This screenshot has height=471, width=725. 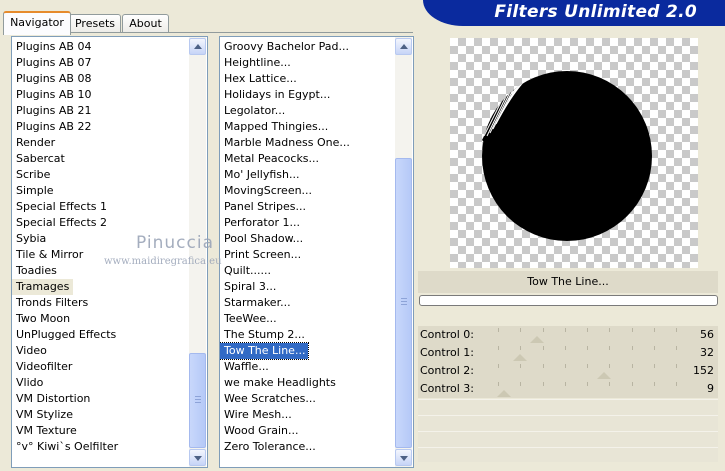 I want to click on category-list-item: Plugins AB 10, so click(x=51, y=95).